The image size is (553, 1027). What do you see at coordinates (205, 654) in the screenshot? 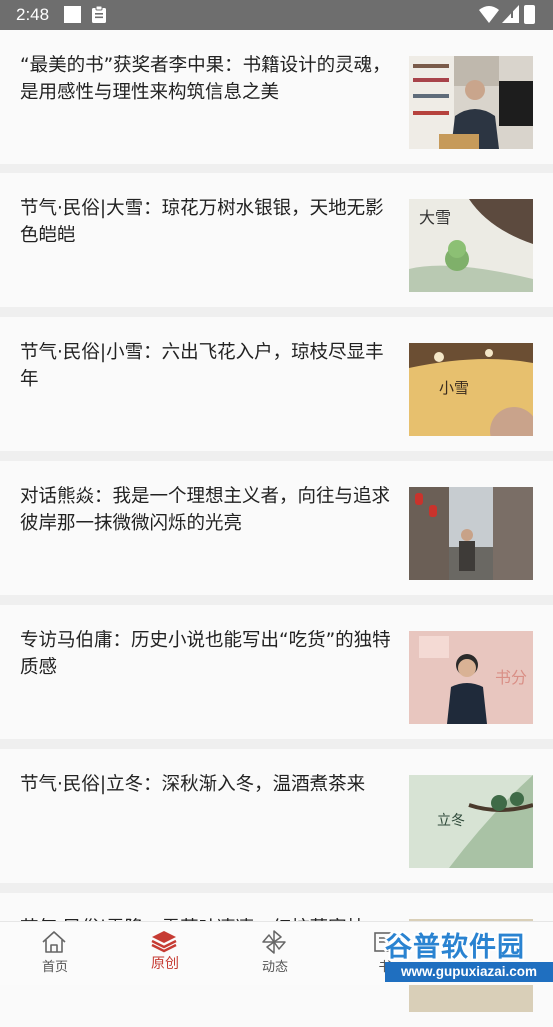
I see `article-title: 专访马伯庸：历史小说也能写出“吃货”的独特质感` at bounding box center [205, 654].